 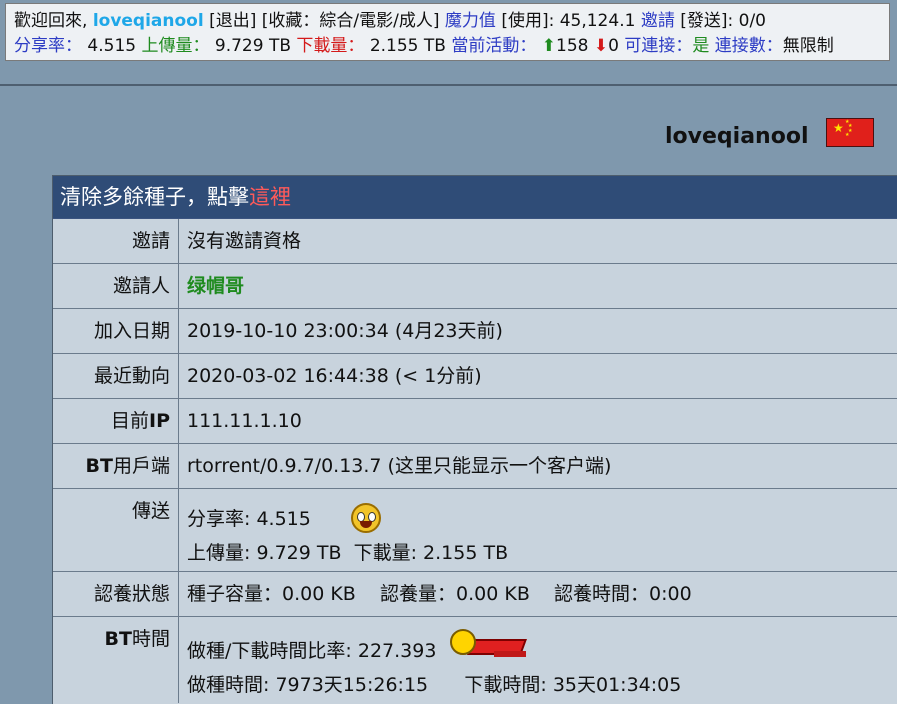 I want to click on active-label: 當前活動：, so click(x=494, y=46).